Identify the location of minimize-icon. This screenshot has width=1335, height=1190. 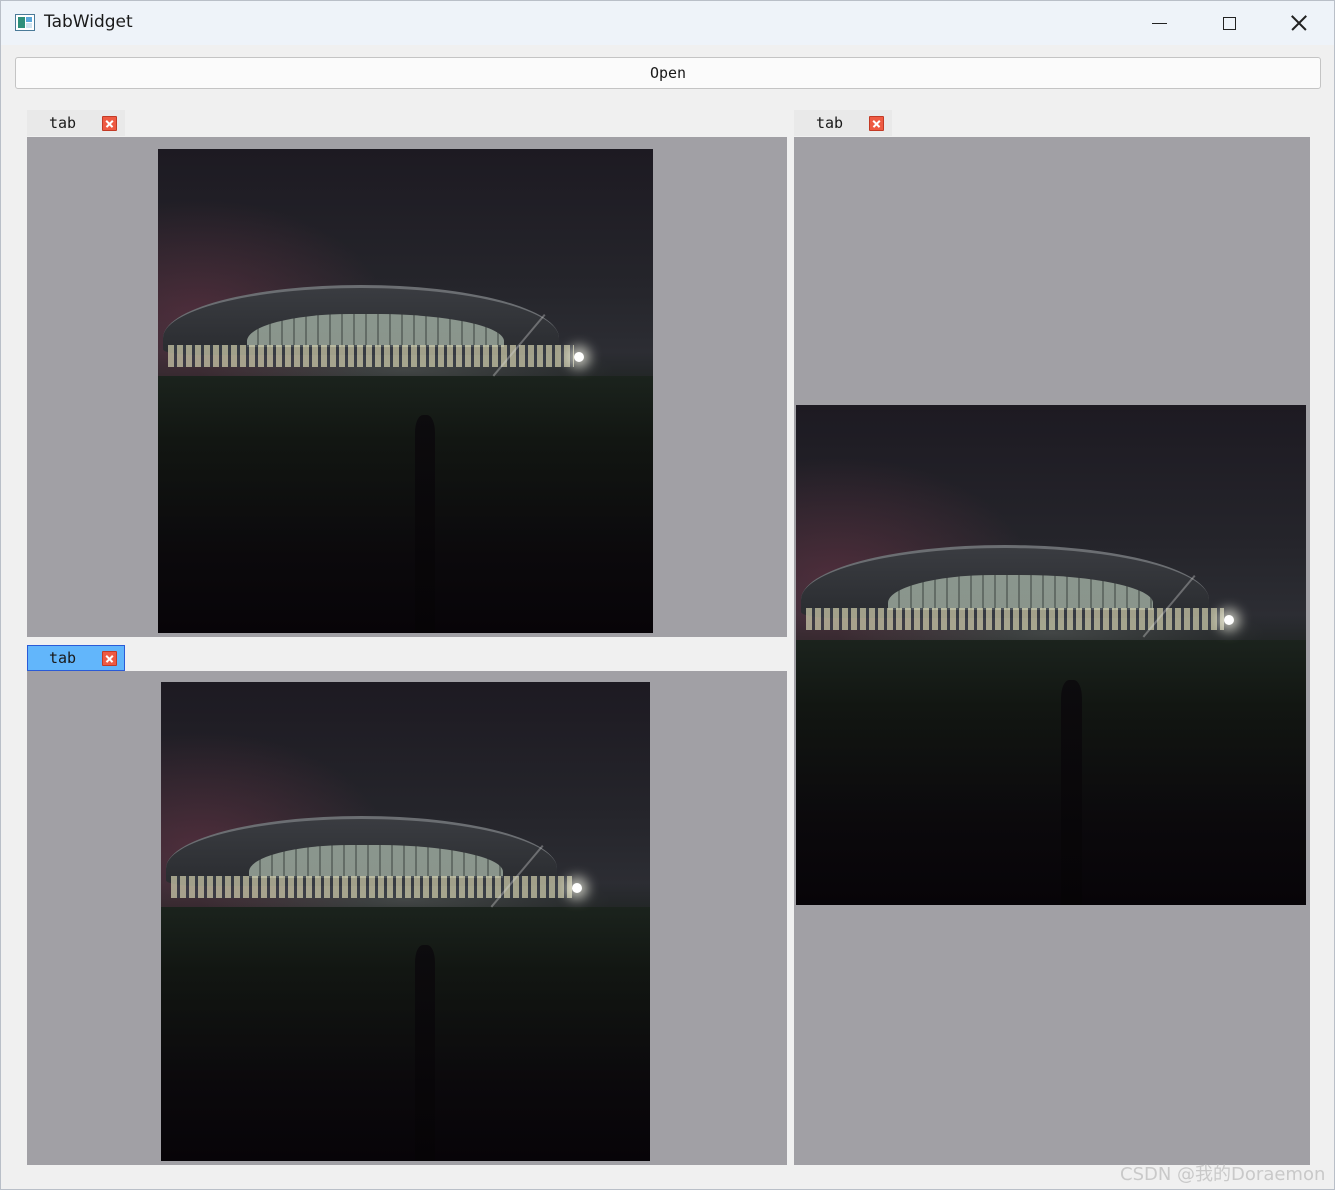
(1159, 23).